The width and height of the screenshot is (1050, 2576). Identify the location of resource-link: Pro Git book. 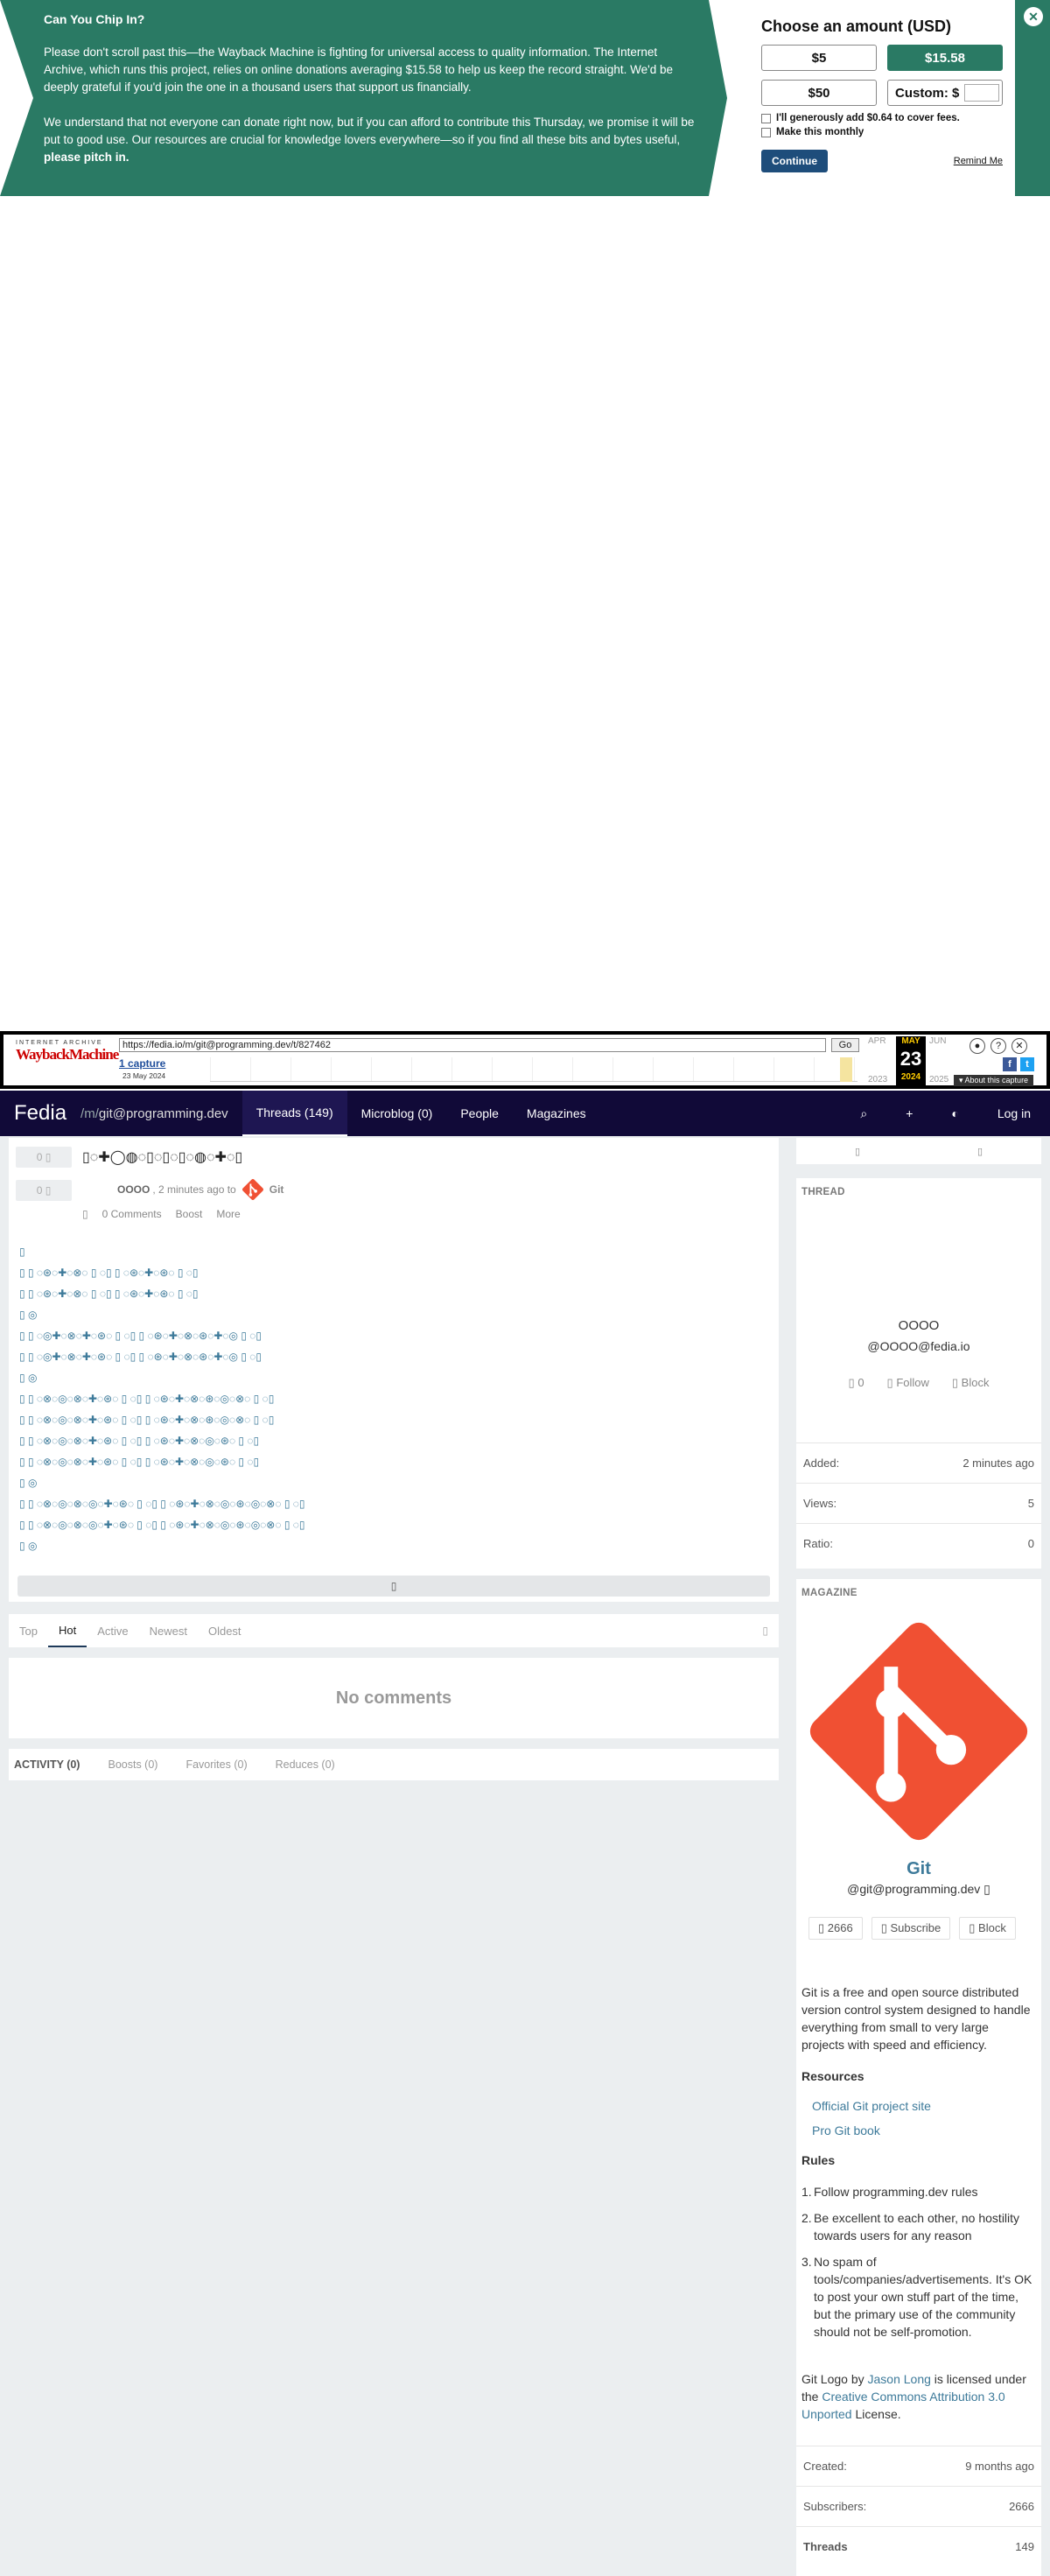
(846, 2130).